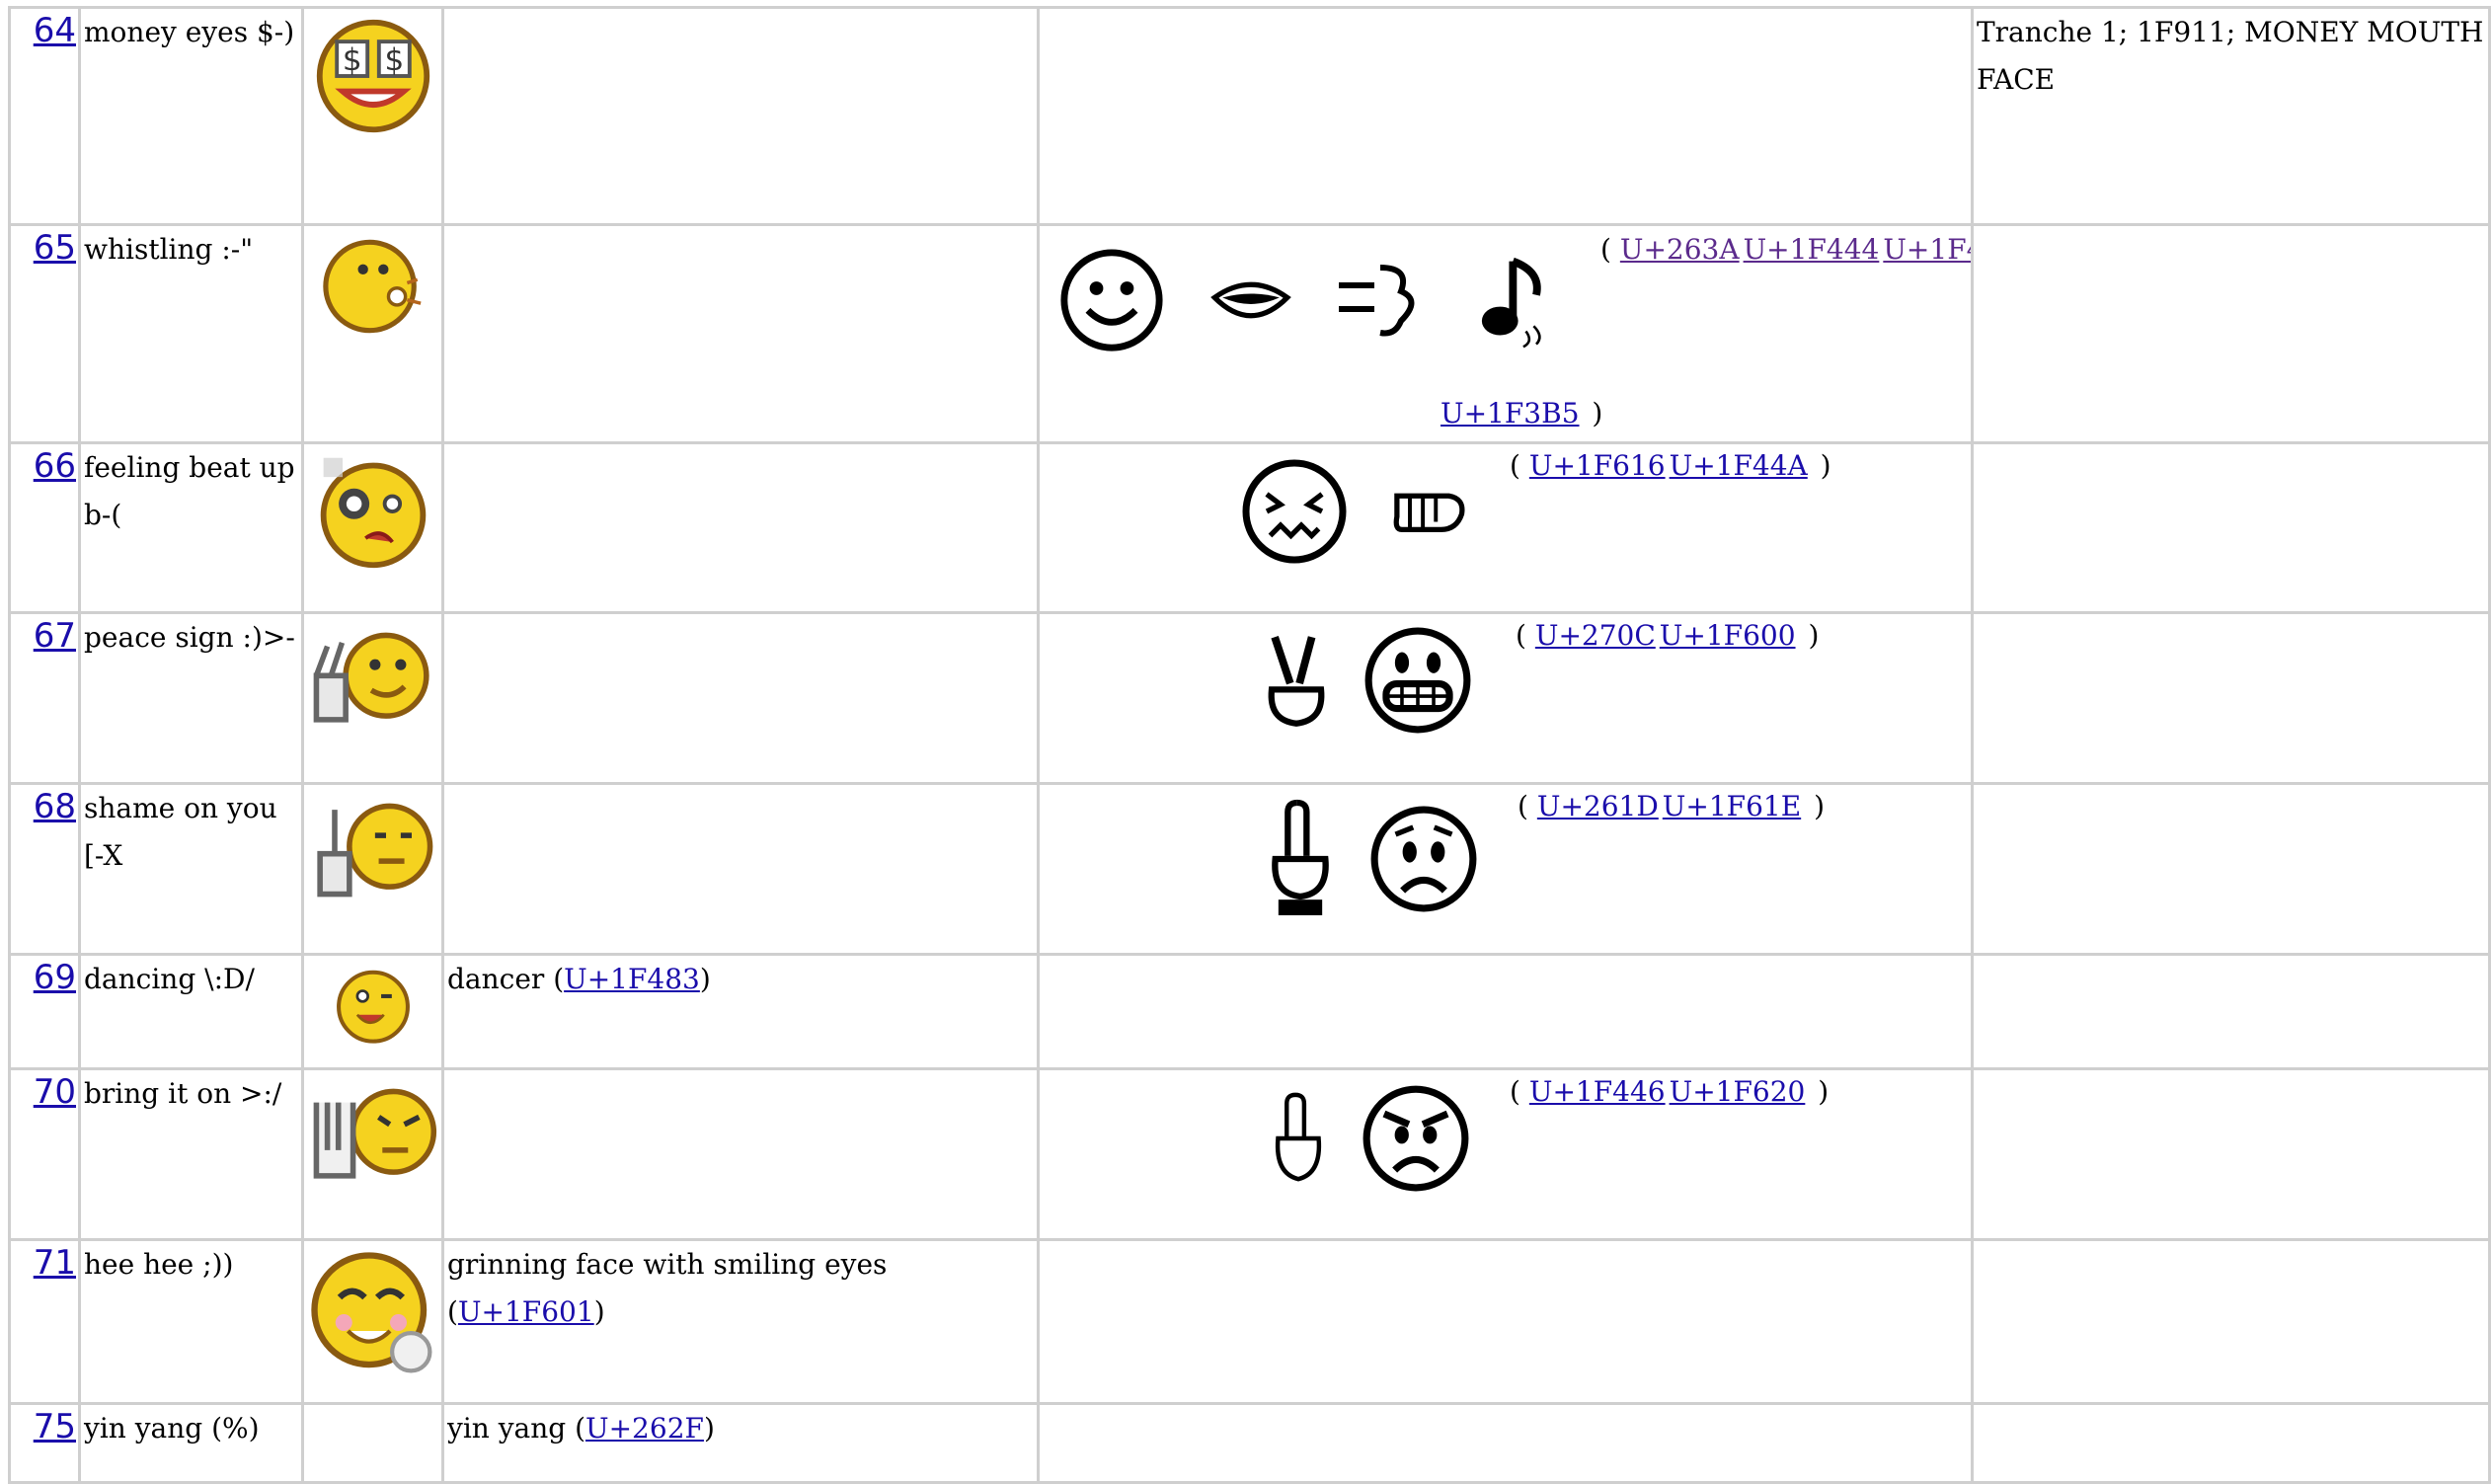 The width and height of the screenshot is (2492, 1484). I want to click on table-row: 69 dancing \:D/ dancer (U+1F483), so click(1249, 1011).